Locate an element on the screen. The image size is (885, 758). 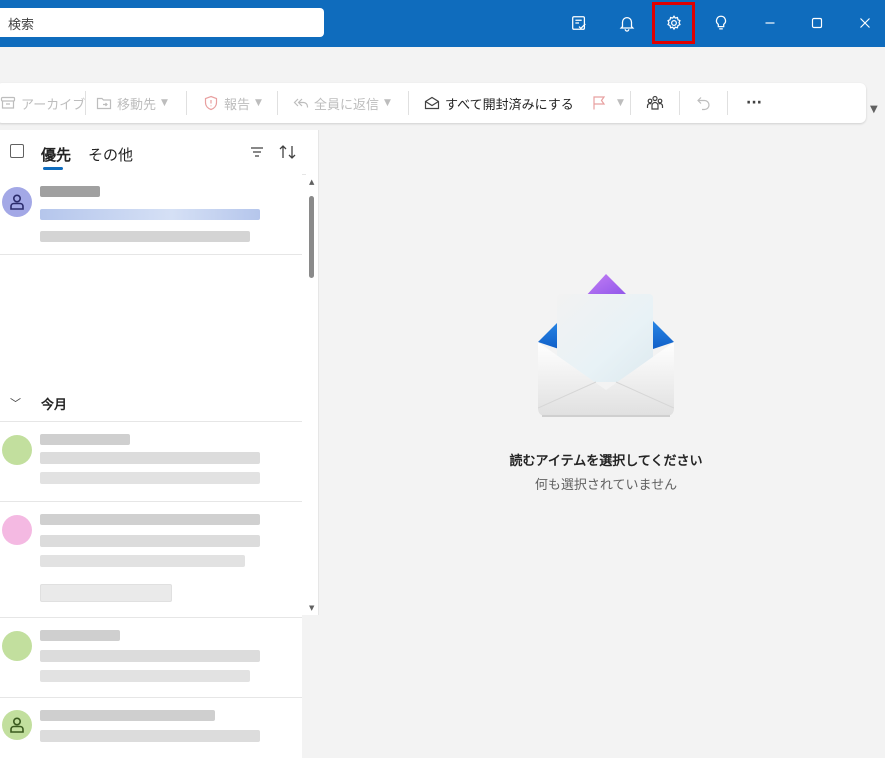
archive-label: アーカイブ is located at coordinates (53, 105).